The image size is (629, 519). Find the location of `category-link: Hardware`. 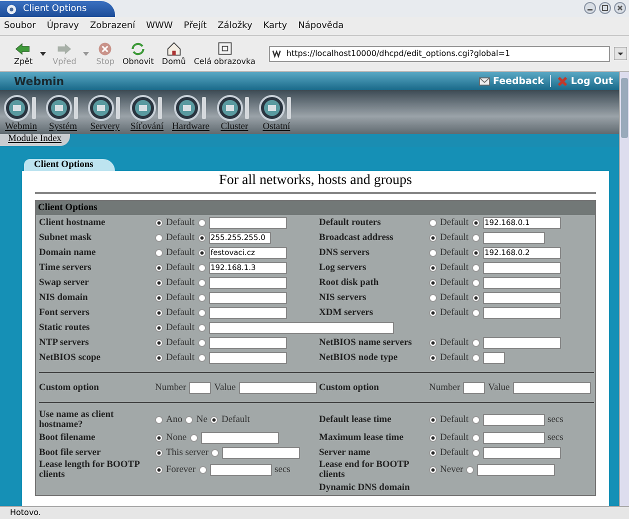

category-link: Hardware is located at coordinates (191, 113).